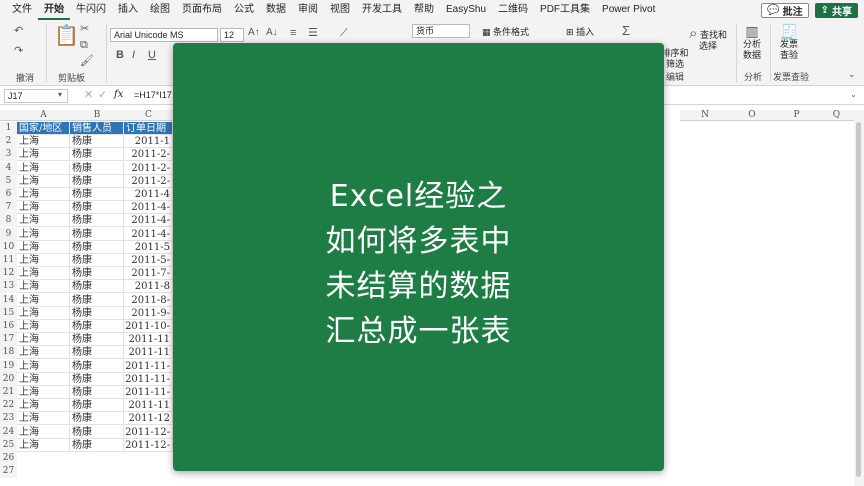  What do you see at coordinates (276, 10) in the screenshot?
I see `menu-tab: 数据` at bounding box center [276, 10].